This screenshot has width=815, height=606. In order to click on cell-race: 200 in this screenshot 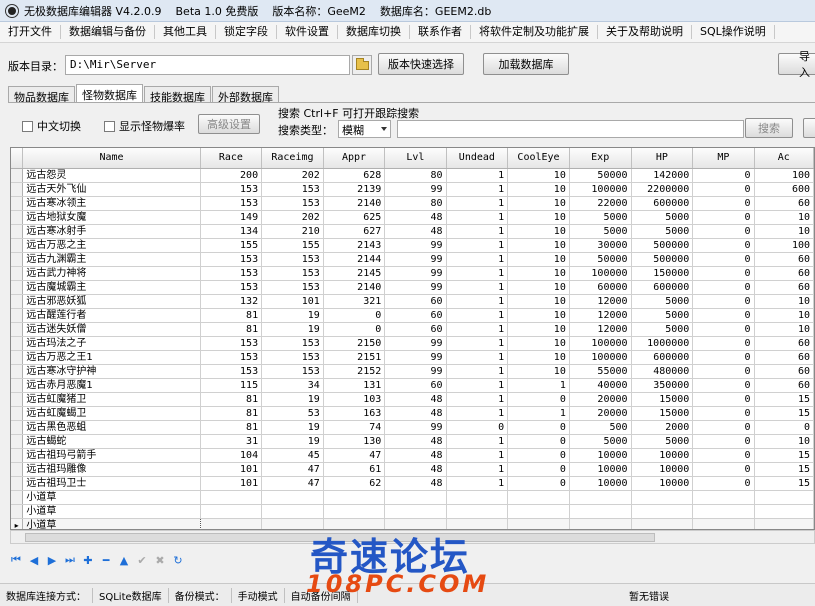, I will do `click(231, 175)`.